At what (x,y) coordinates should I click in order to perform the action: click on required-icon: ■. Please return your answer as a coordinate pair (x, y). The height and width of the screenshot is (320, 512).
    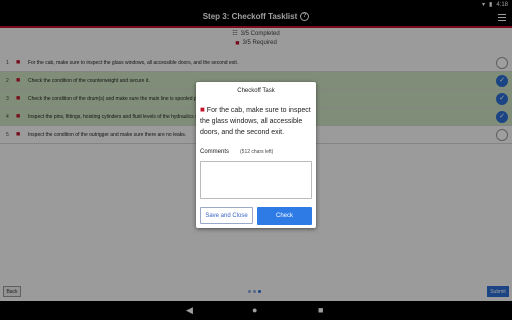
    Looking at the image, I should click on (202, 109).